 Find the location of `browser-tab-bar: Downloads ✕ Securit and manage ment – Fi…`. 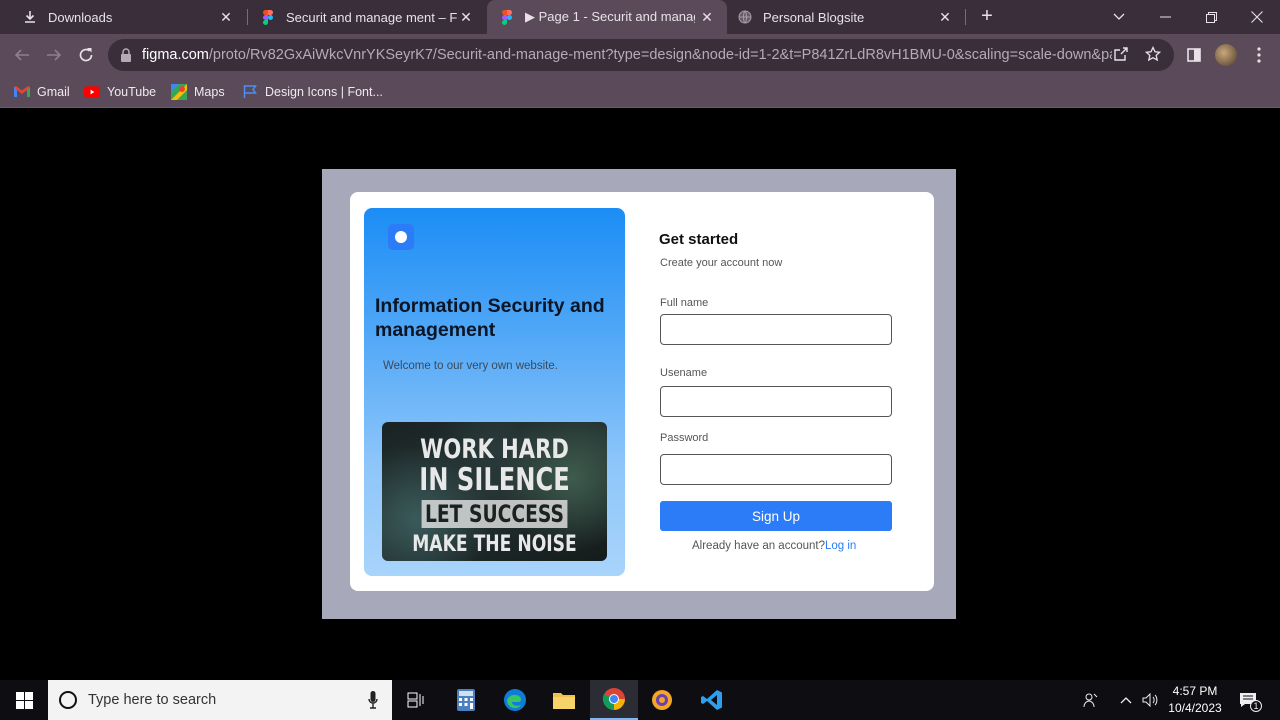

browser-tab-bar: Downloads ✕ Securit and manage ment – Fi… is located at coordinates (640, 17).